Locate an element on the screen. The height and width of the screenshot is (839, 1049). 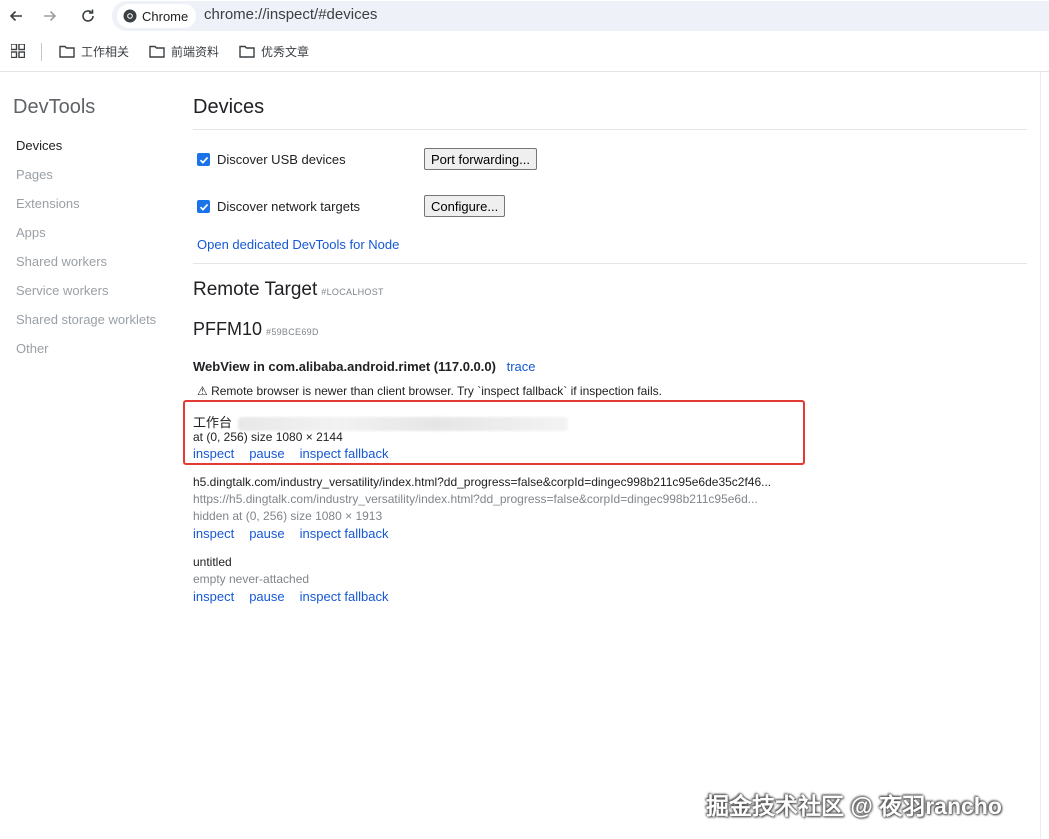
section-divider is located at coordinates (610, 263).